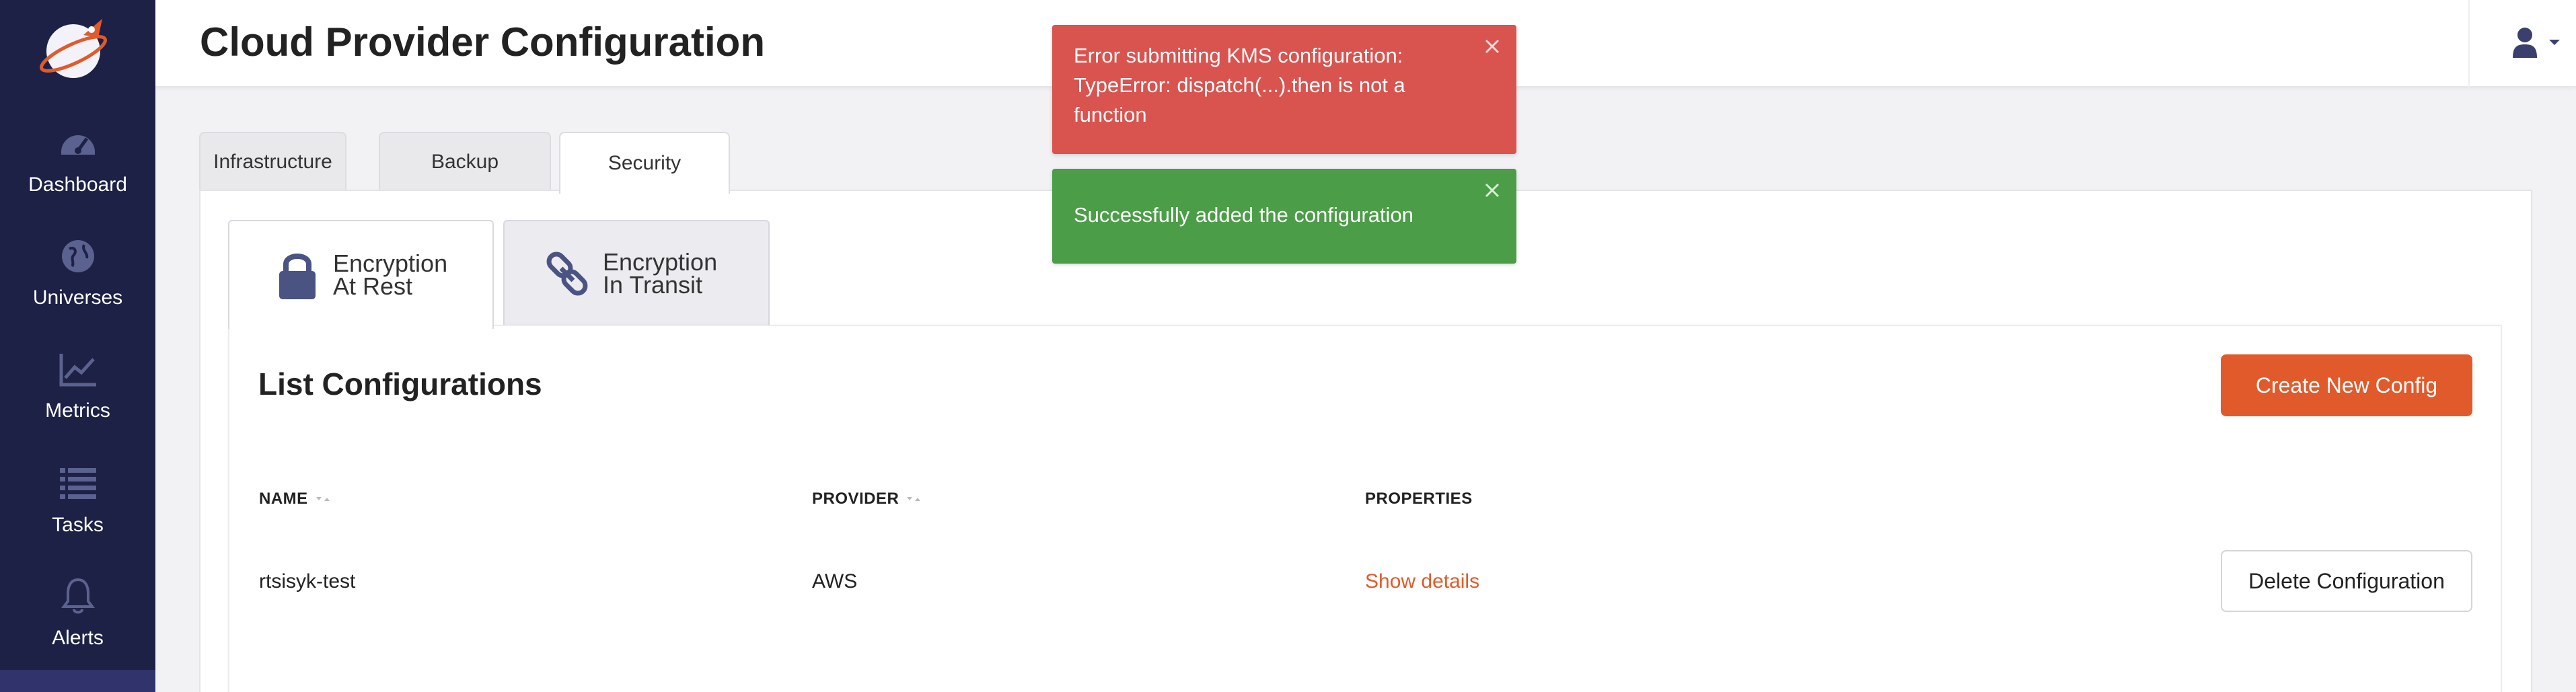 The height and width of the screenshot is (692, 2576). Describe the element at coordinates (1243, 215) in the screenshot. I see `toast-message: Successfully added the configuration` at that location.